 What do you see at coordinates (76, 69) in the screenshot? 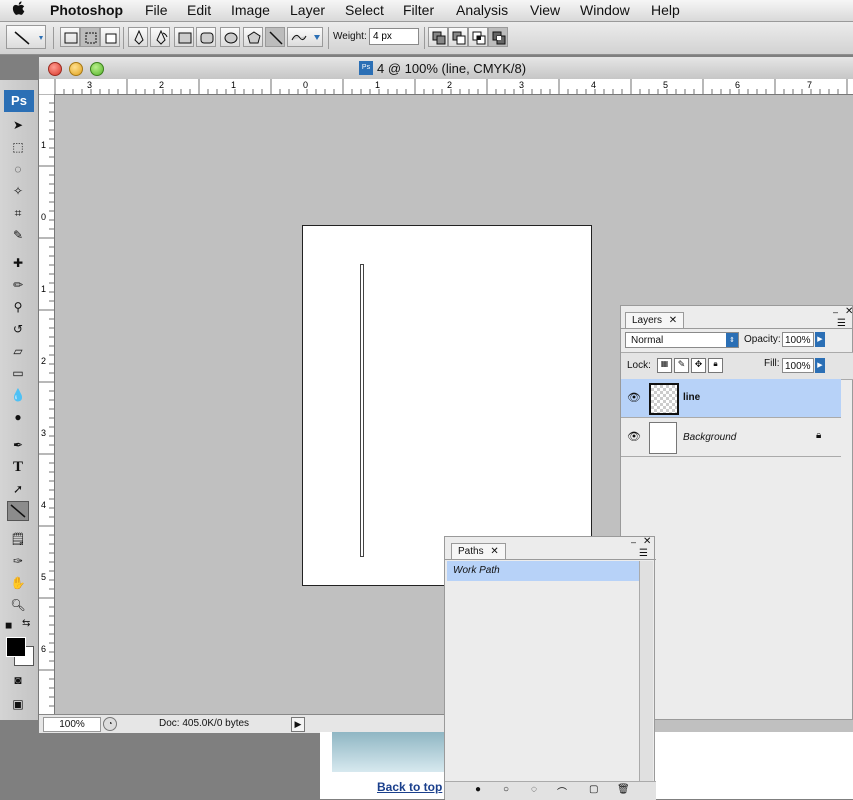
I see `minimize-button` at bounding box center [76, 69].